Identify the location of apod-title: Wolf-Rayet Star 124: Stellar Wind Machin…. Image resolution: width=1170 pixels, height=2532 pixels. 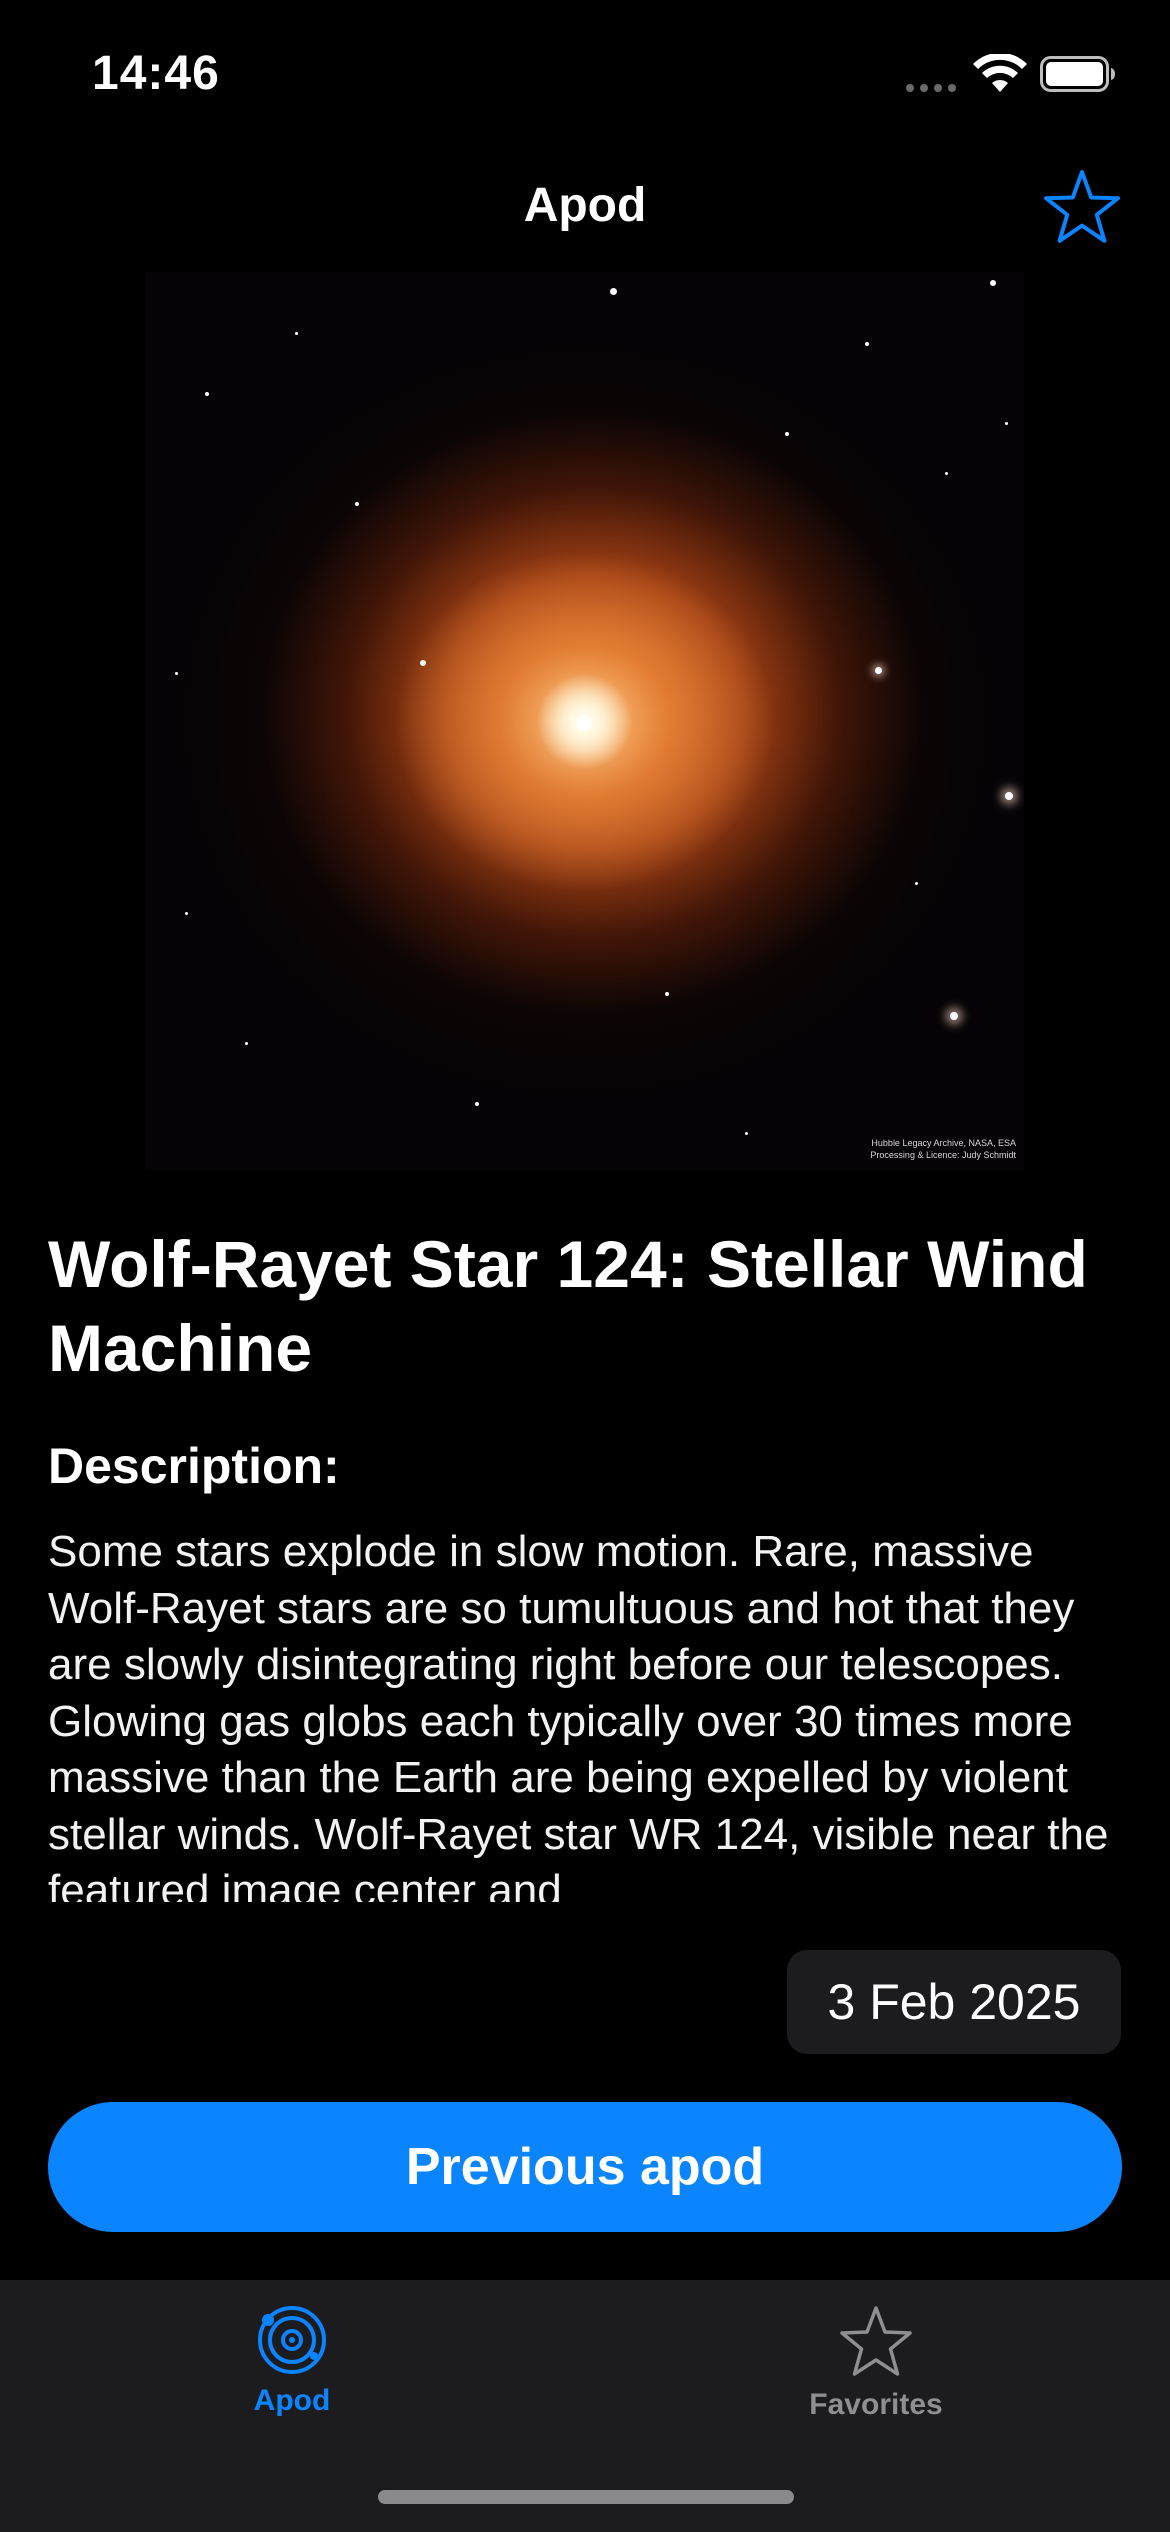
(568, 1306).